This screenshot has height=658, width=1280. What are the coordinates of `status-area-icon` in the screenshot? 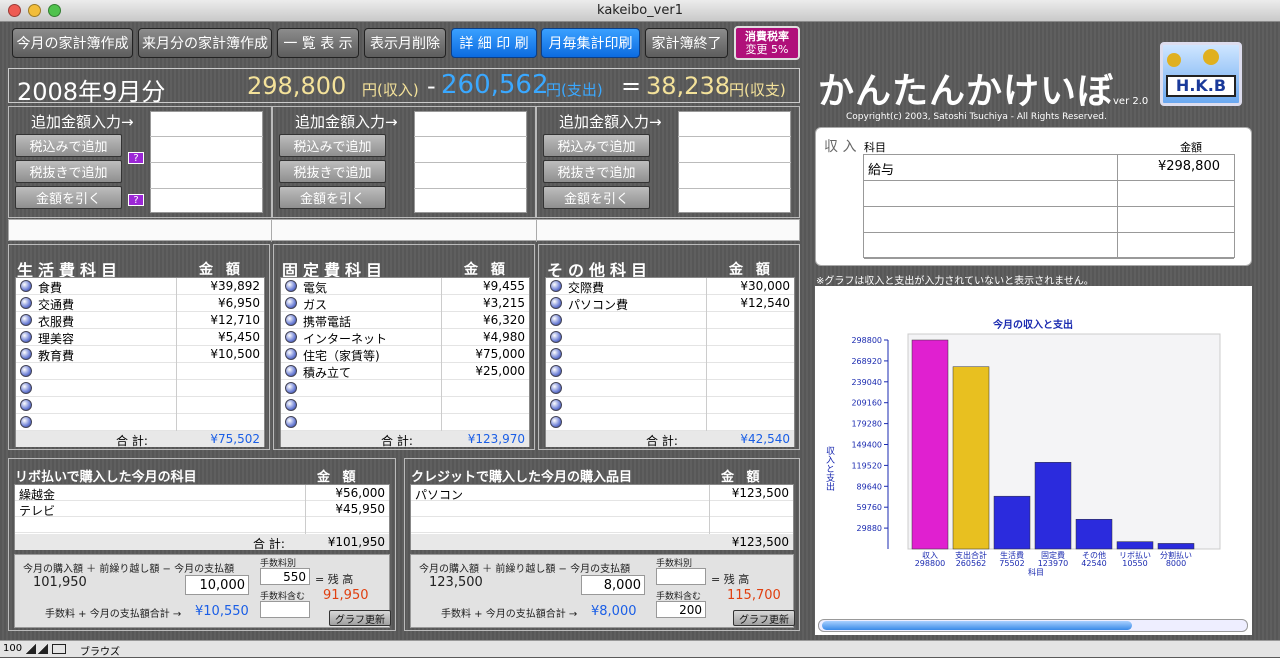 It's located at (59, 649).